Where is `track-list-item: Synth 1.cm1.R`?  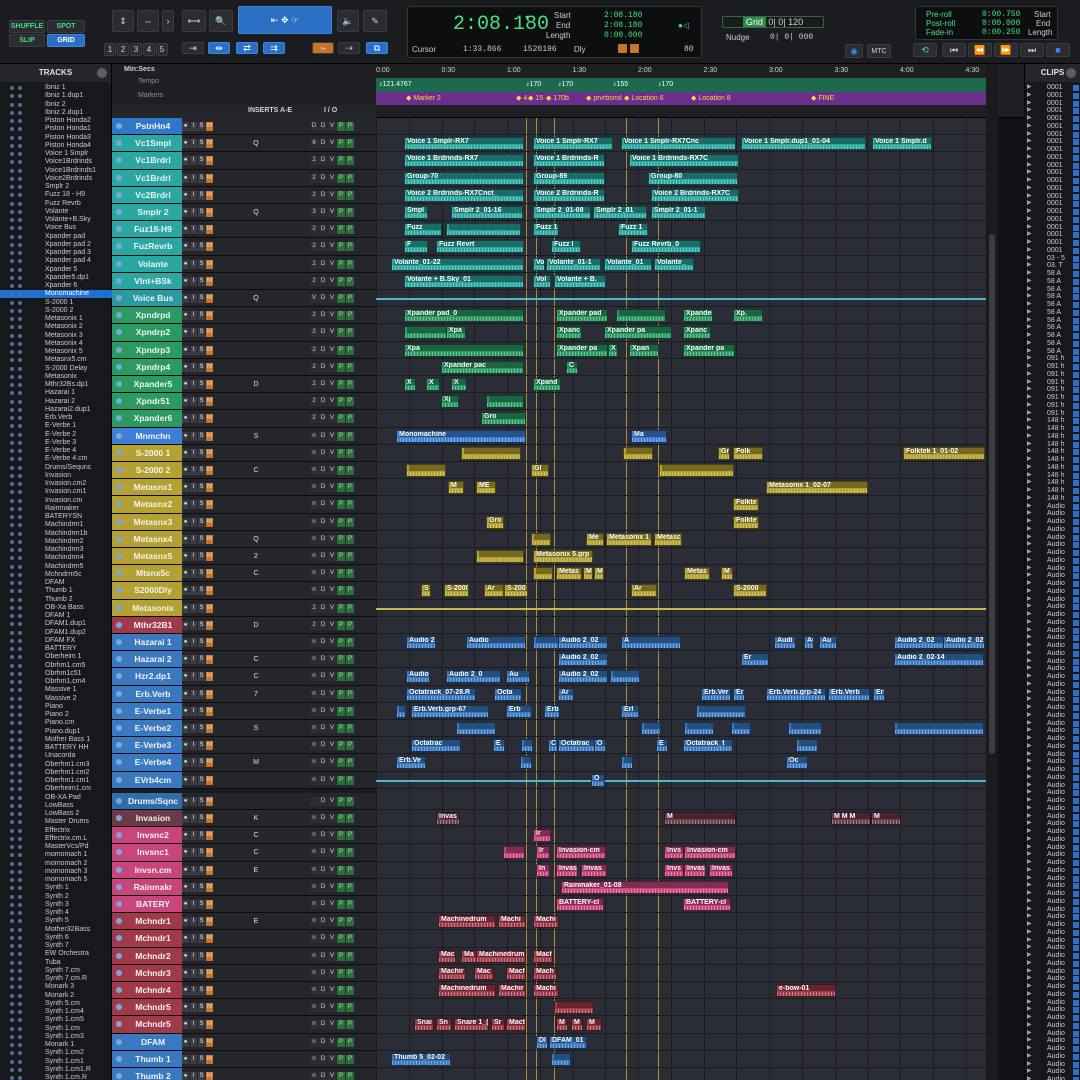 track-list-item: Synth 1.cm1.R is located at coordinates (56, 1070).